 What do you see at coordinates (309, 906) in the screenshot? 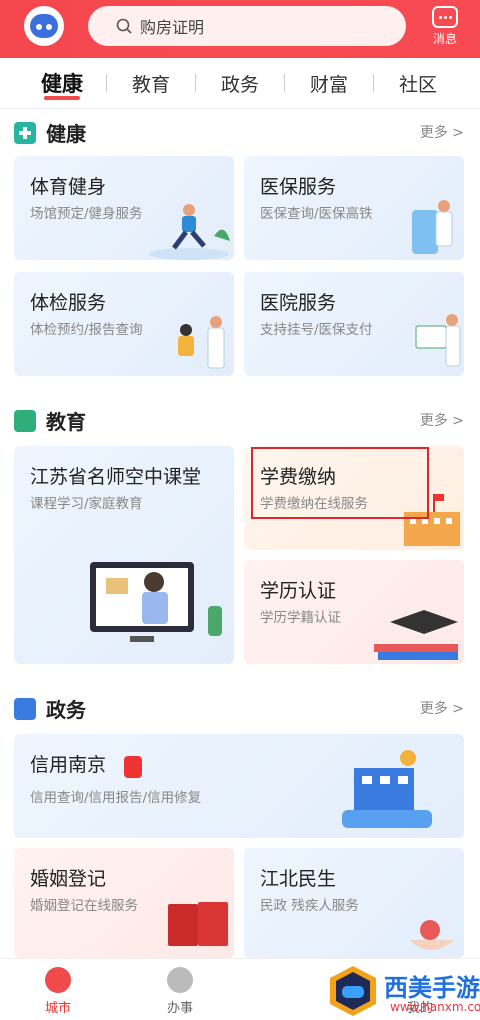
I see `card-subtitle: 民政 残疾人服务` at bounding box center [309, 906].